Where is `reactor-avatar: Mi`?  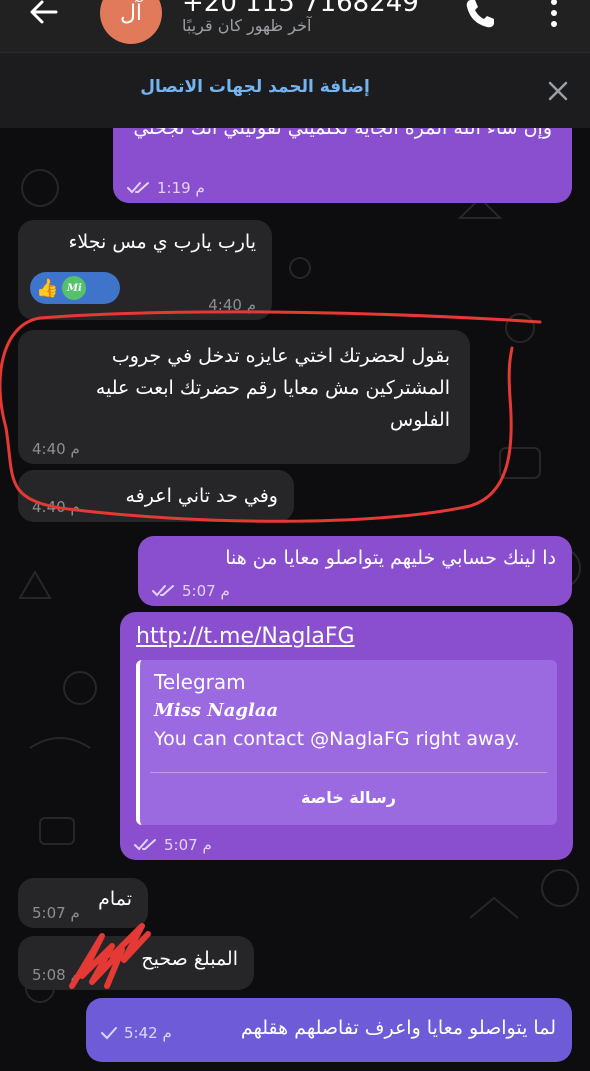
reactor-avatar: Mi is located at coordinates (74, 288).